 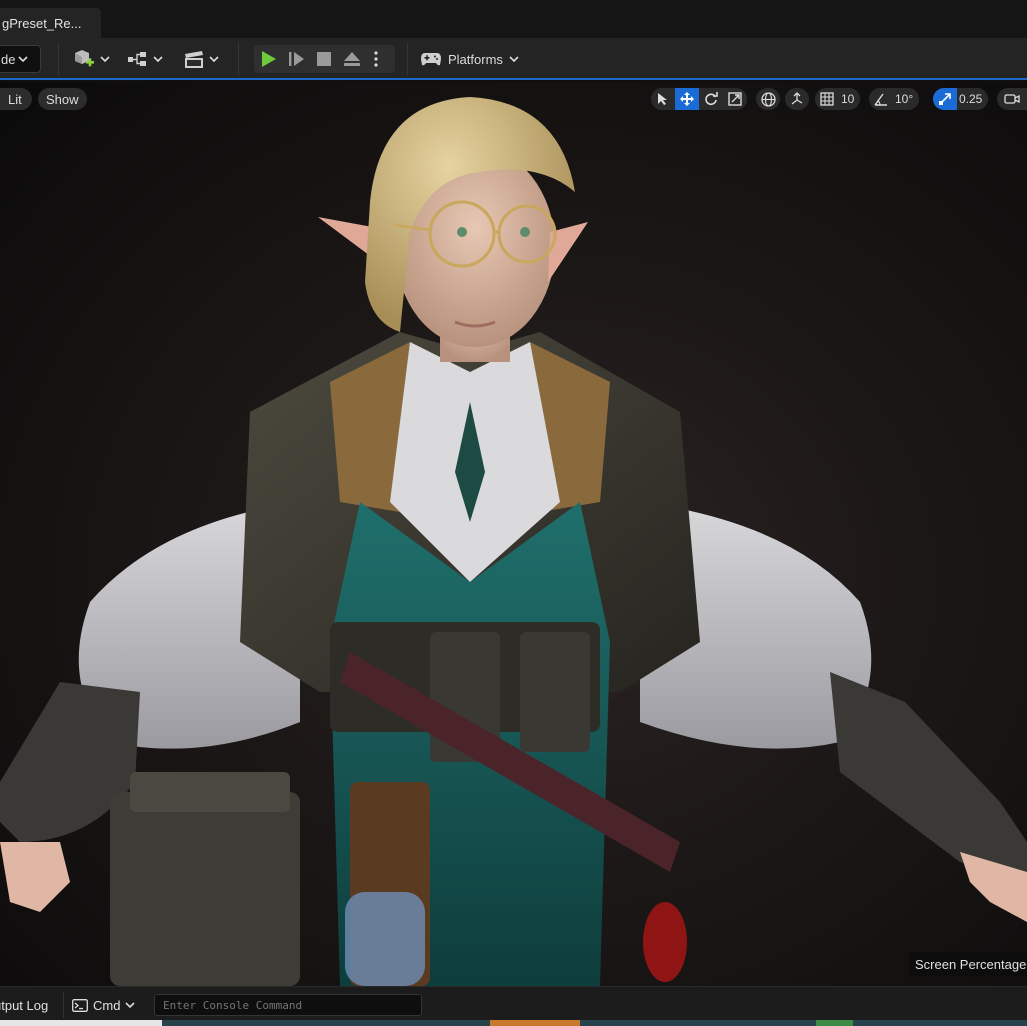 I want to click on play-controls, so click(x=324, y=59).